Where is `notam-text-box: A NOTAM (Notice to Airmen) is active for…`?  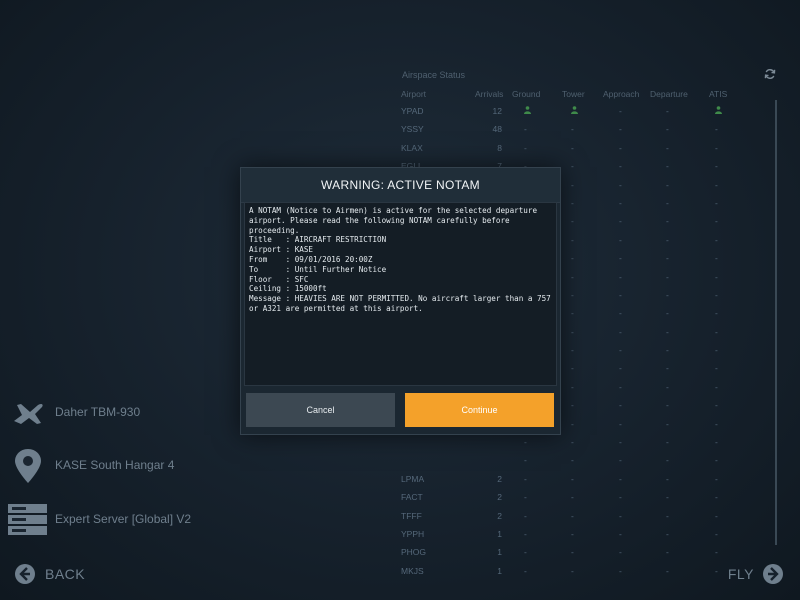
notam-text-box: A NOTAM (Notice to Airmen) is active for… is located at coordinates (400, 294).